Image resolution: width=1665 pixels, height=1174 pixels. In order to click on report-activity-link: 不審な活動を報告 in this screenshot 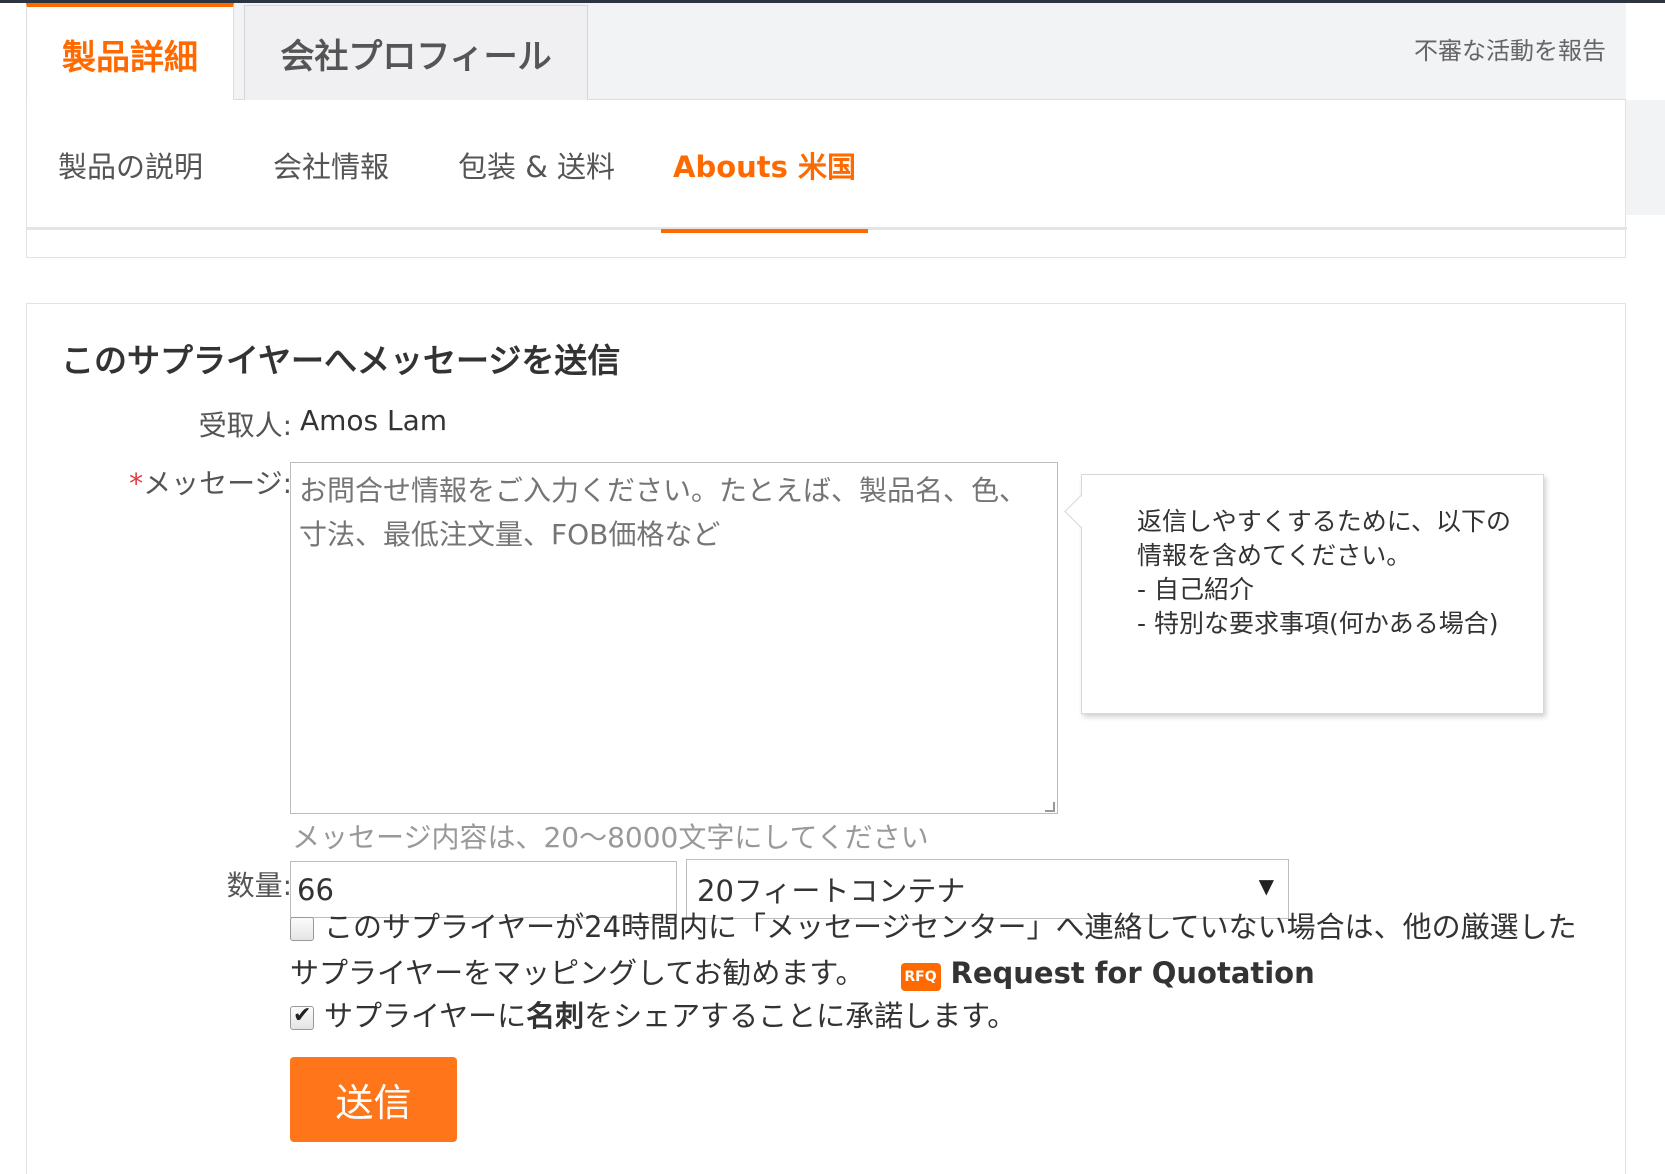, I will do `click(1510, 48)`.